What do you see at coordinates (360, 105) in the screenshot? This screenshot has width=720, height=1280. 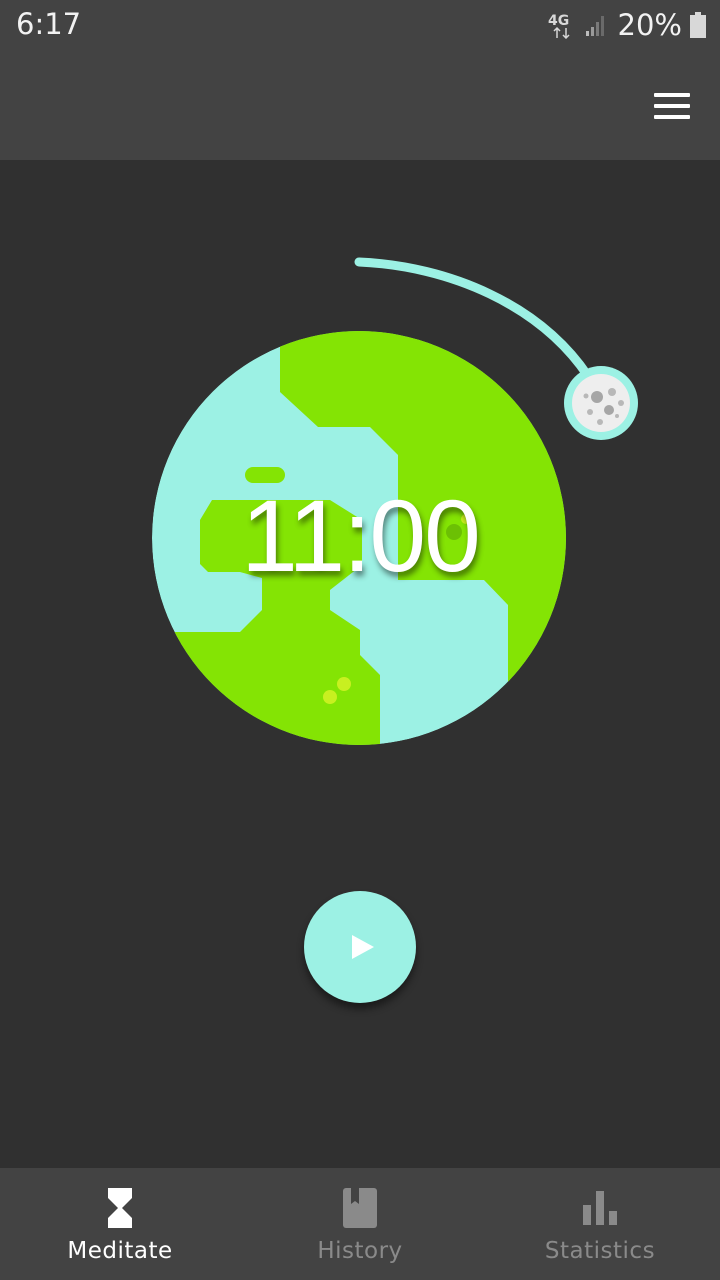 I see `app-bar` at bounding box center [360, 105].